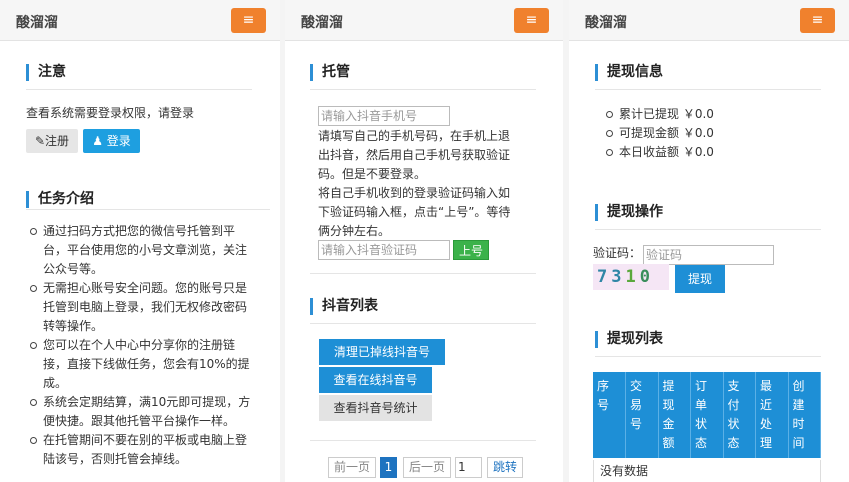  I want to click on task-item-line: 便快捷。跟其他托管平台操作一样。, so click(139, 421).